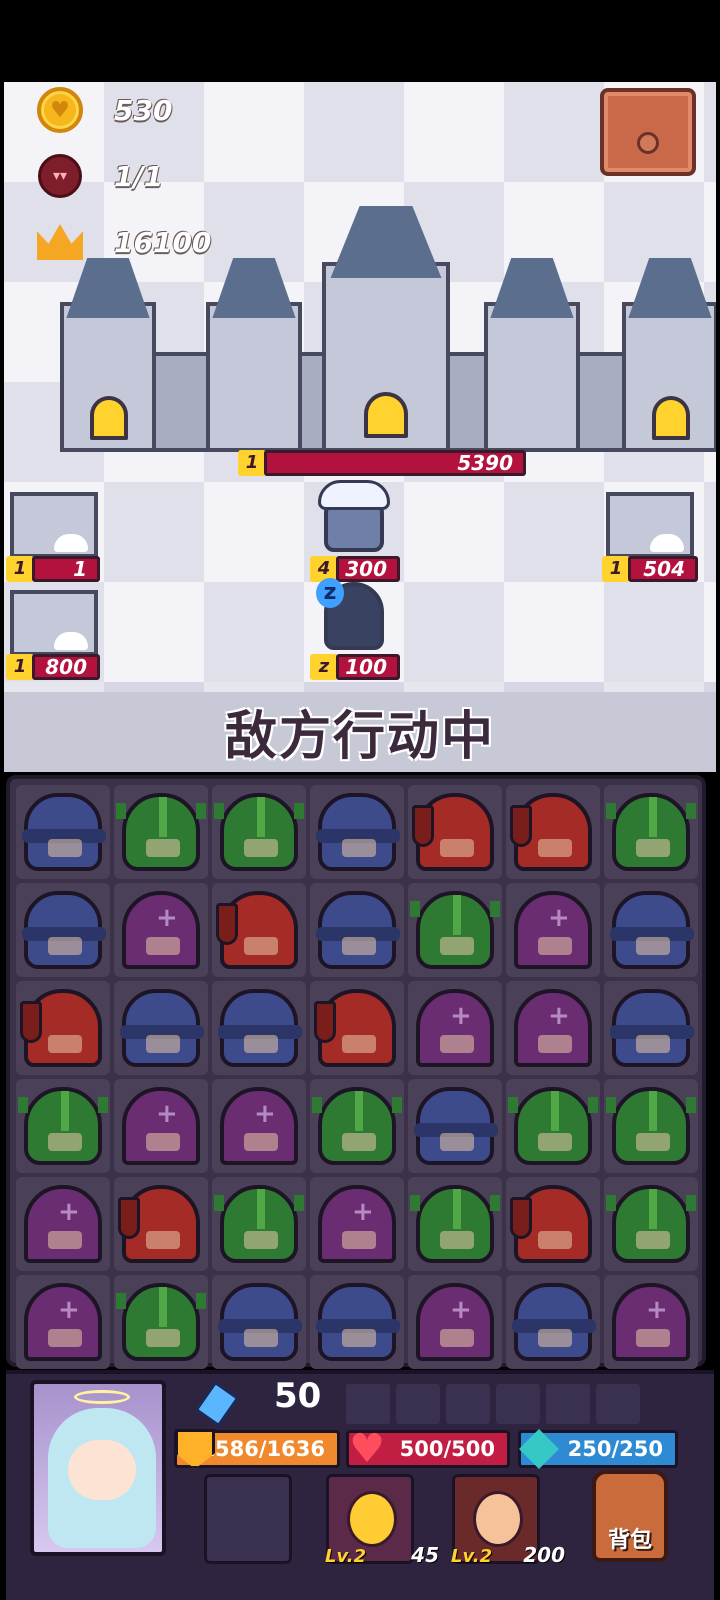 The width and height of the screenshot is (720, 1600). I want to click on gold-value: 530, so click(143, 110).